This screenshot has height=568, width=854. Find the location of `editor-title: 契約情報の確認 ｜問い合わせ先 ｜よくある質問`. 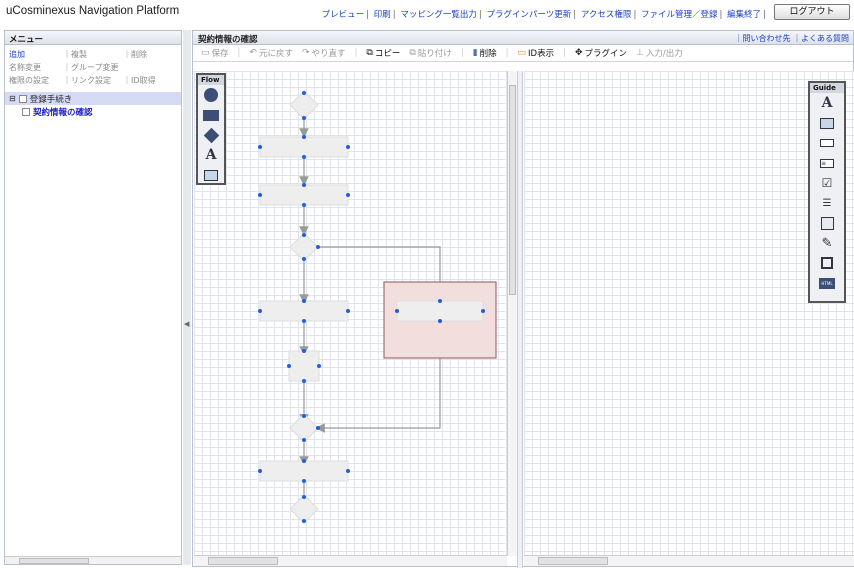

editor-title: 契約情報の確認 ｜問い合わせ先 ｜よくある質問 is located at coordinates (523, 38).